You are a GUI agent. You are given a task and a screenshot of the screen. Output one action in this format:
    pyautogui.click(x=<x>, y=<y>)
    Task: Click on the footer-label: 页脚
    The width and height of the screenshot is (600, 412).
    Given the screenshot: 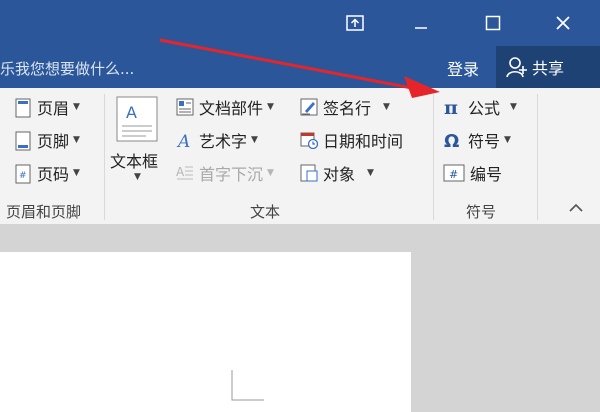 What is the action you would take?
    pyautogui.click(x=53, y=141)
    